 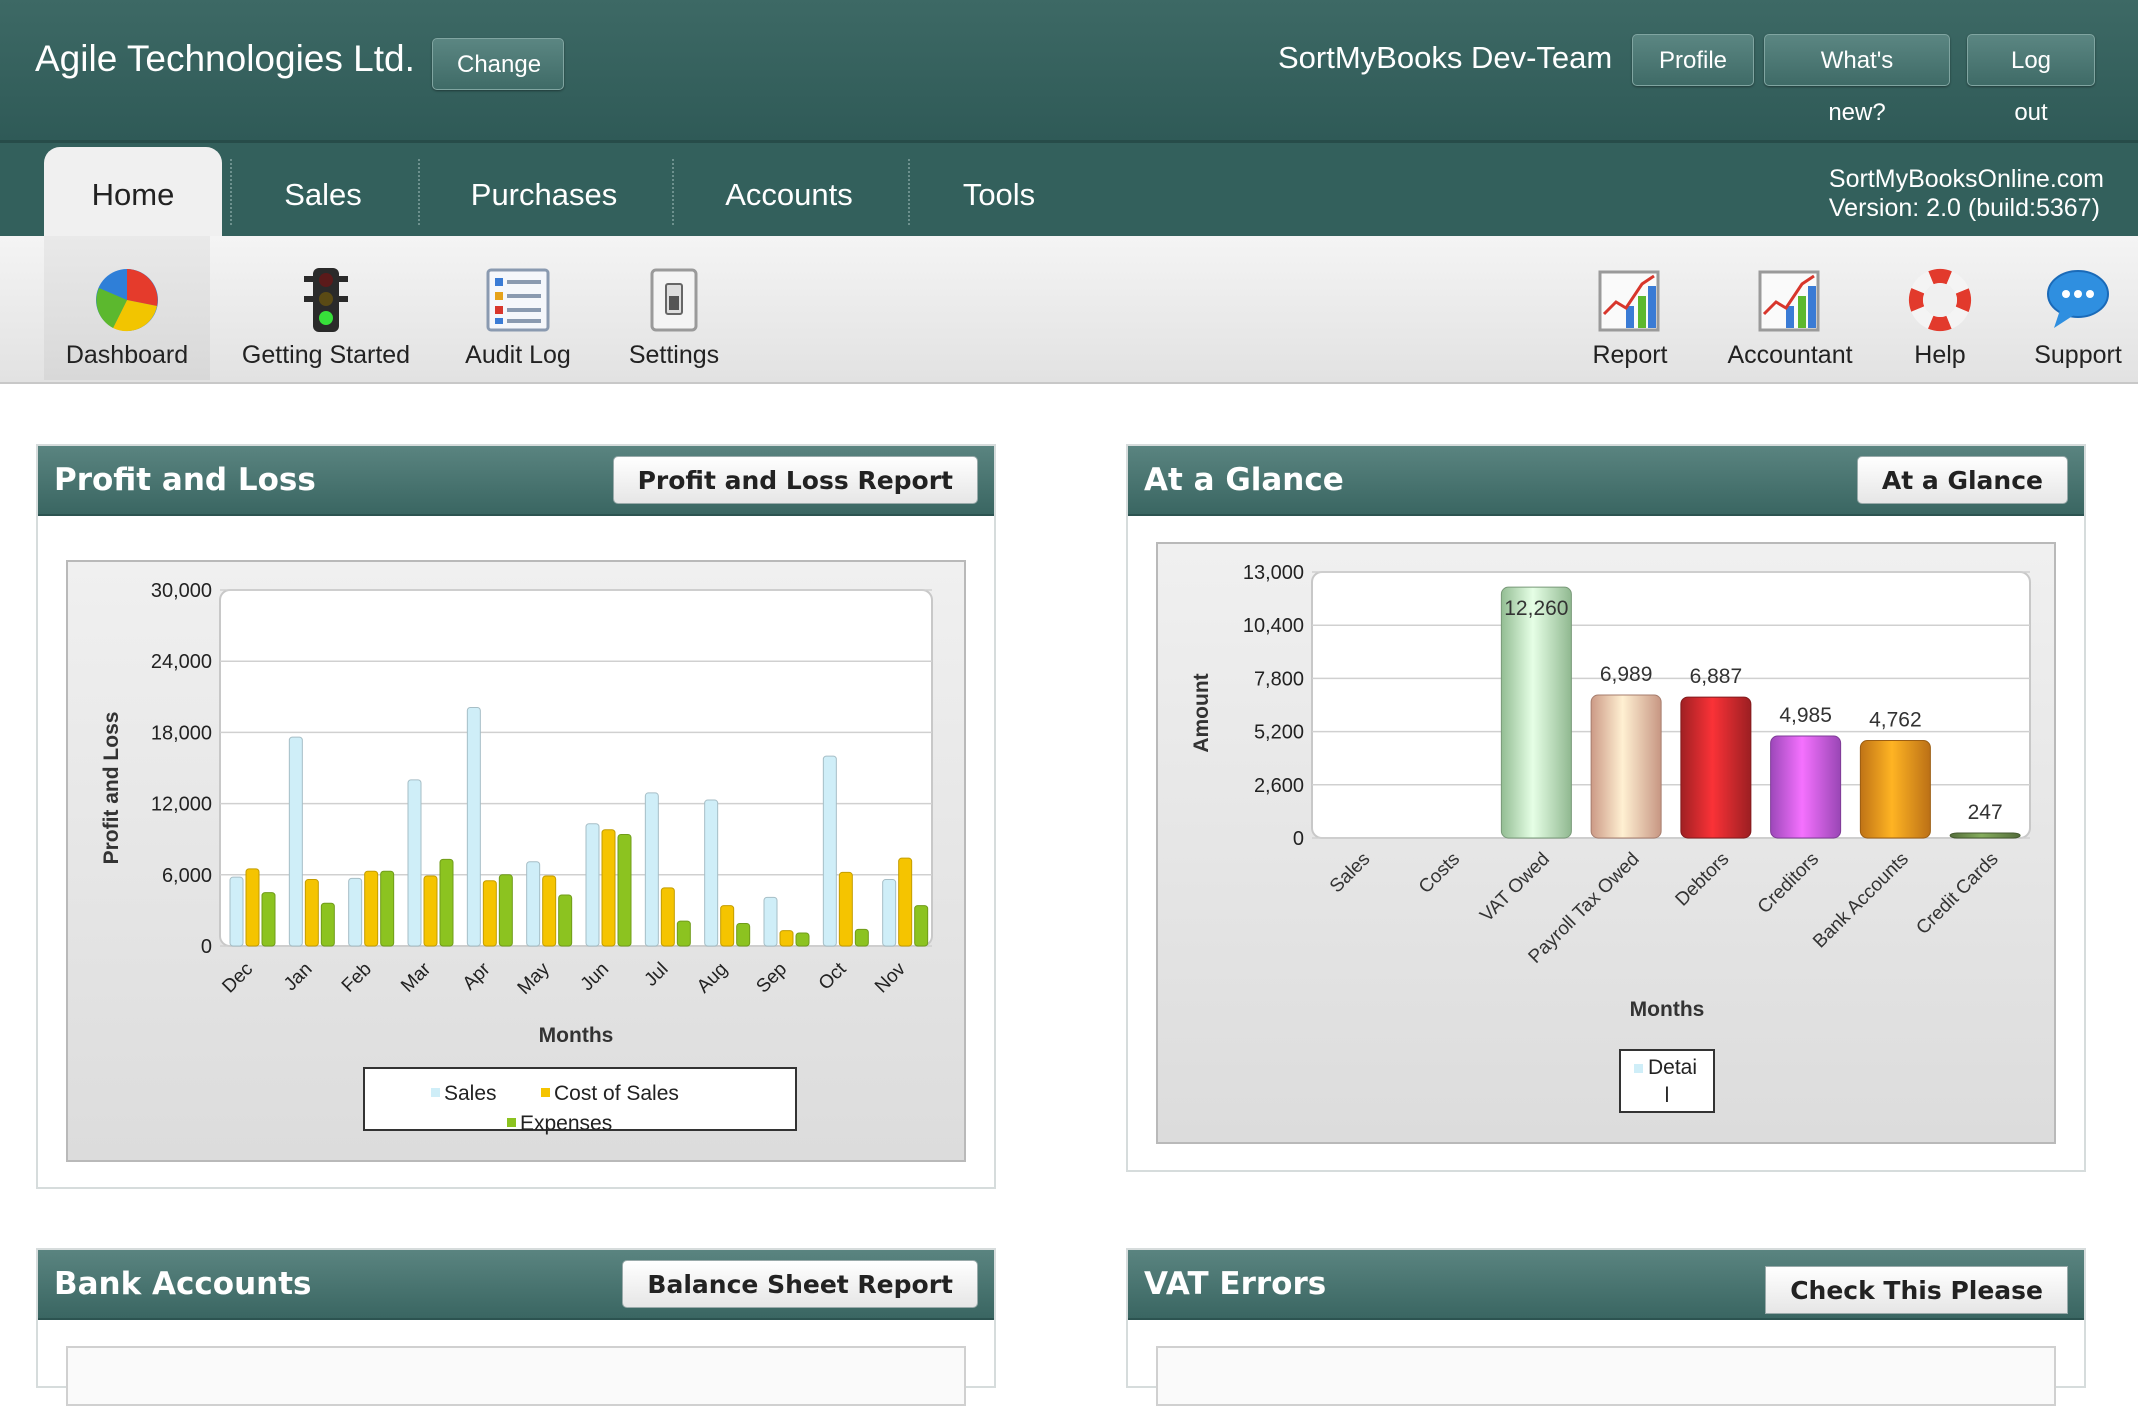 What do you see at coordinates (1626, 766) in the screenshot?
I see `bar-payroll-tax-owed` at bounding box center [1626, 766].